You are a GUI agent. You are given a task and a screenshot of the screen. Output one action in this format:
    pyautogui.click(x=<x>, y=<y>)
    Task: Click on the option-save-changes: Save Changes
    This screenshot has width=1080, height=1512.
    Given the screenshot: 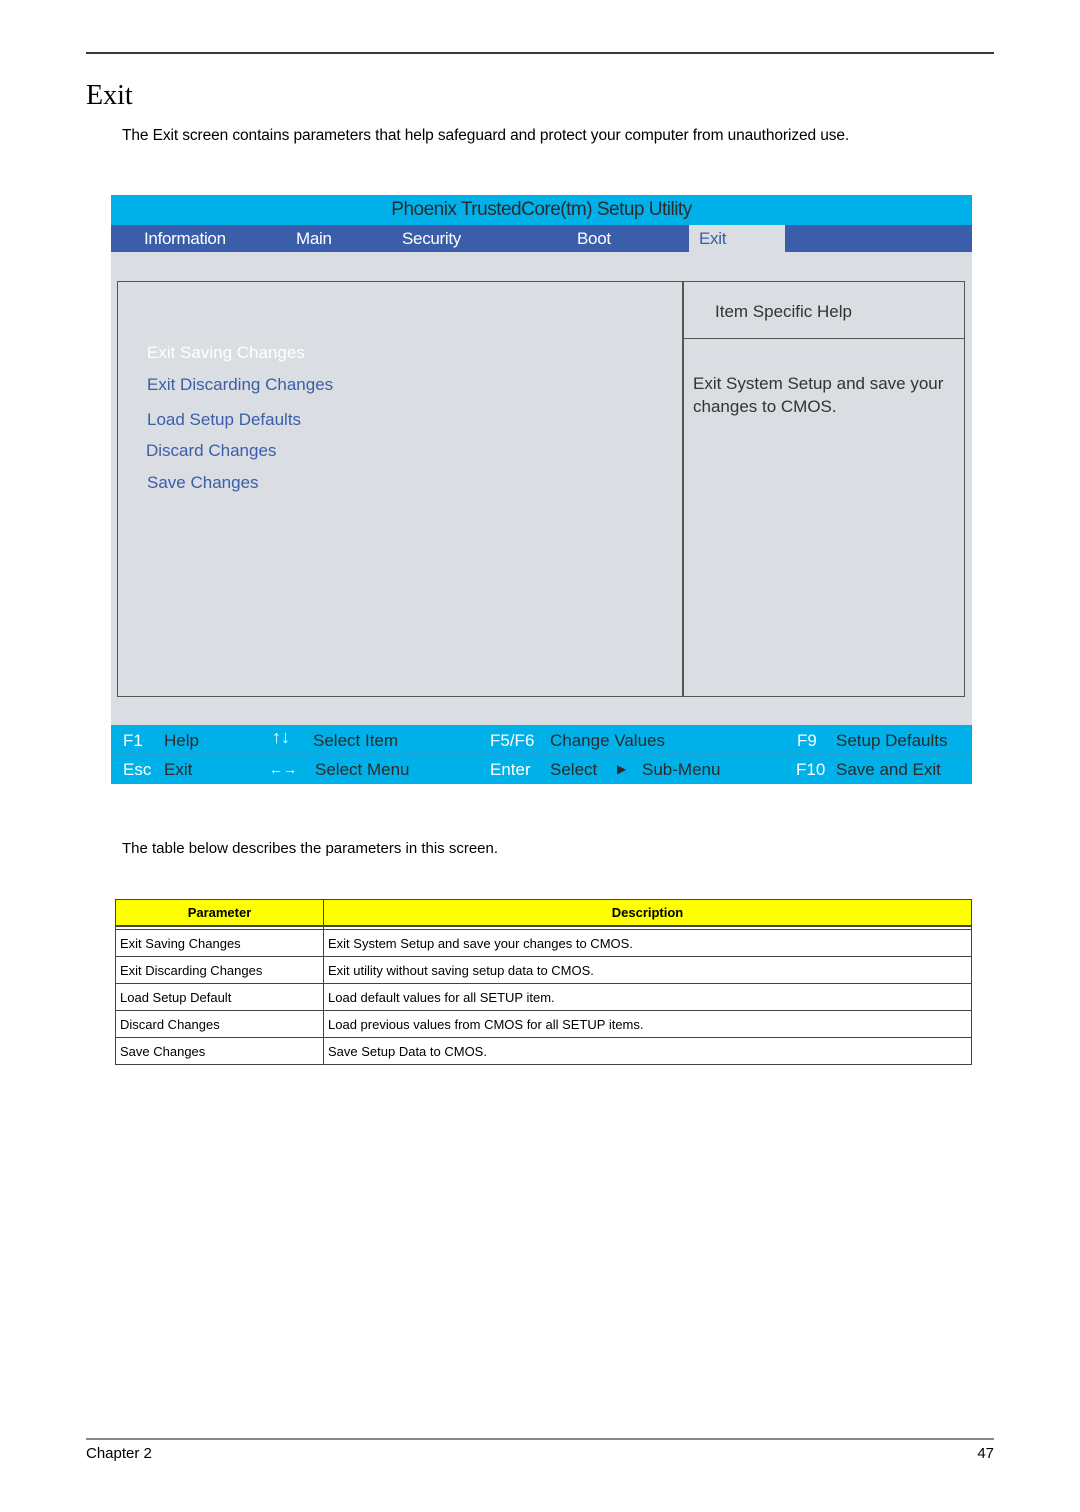 What is the action you would take?
    pyautogui.click(x=203, y=483)
    